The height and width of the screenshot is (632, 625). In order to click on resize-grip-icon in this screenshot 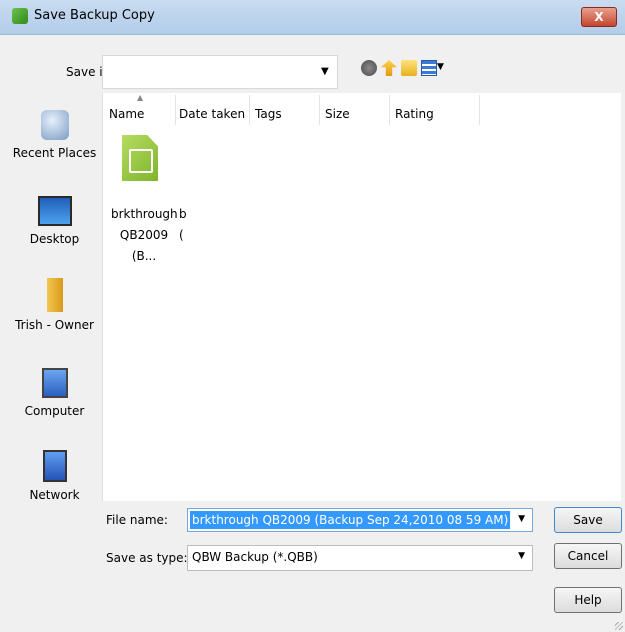, I will do `click(619, 626)`.